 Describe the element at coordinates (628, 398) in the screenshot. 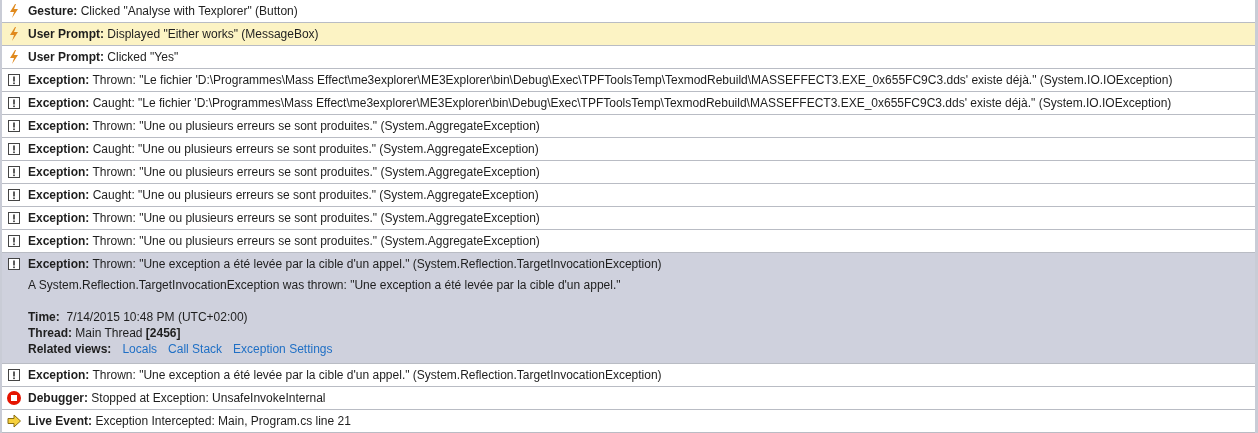

I see `event-row: Debugger: Stopped at Exception: UnsafeInvokeInternal` at that location.